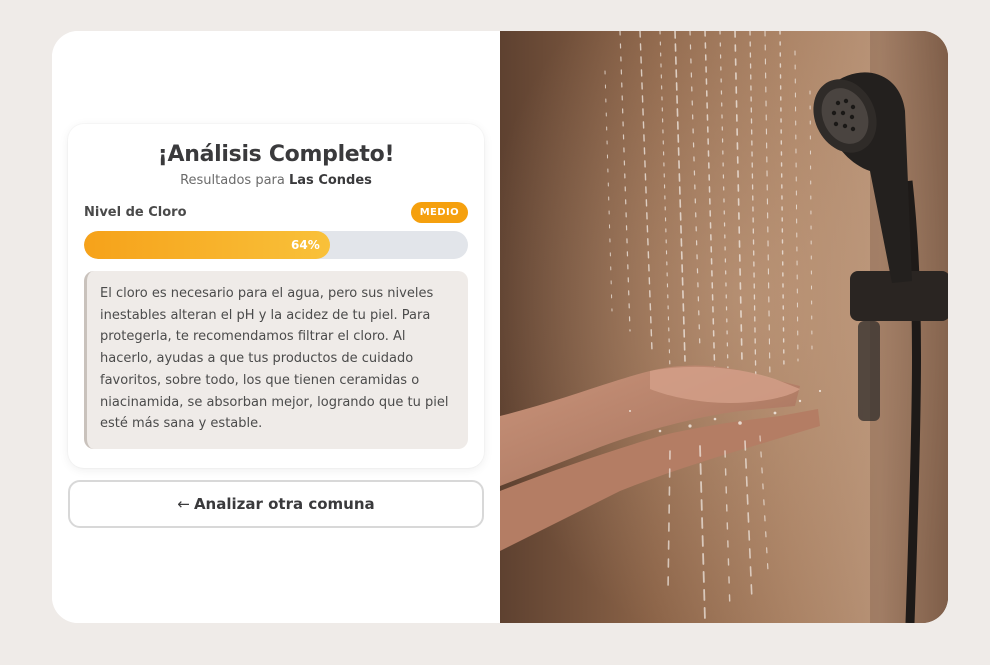 The image size is (990, 665). Describe the element at coordinates (305, 245) in the screenshot. I see `chlorine-percent: 64%` at that location.